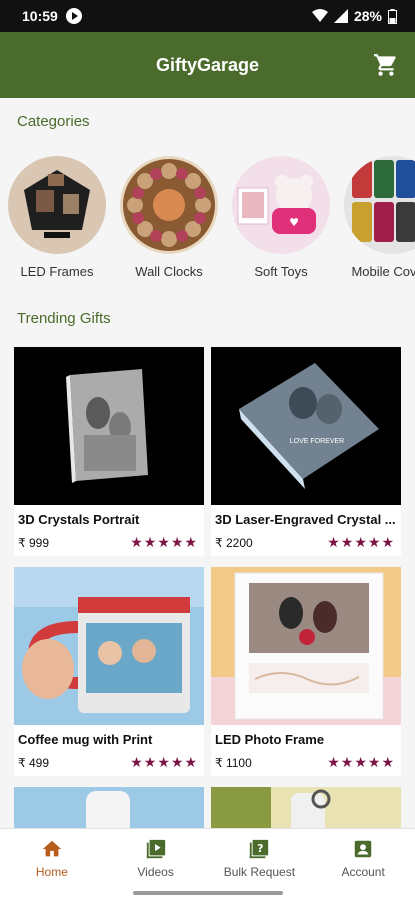  I want to click on app-bar: GiftyGarage, so click(207, 65).